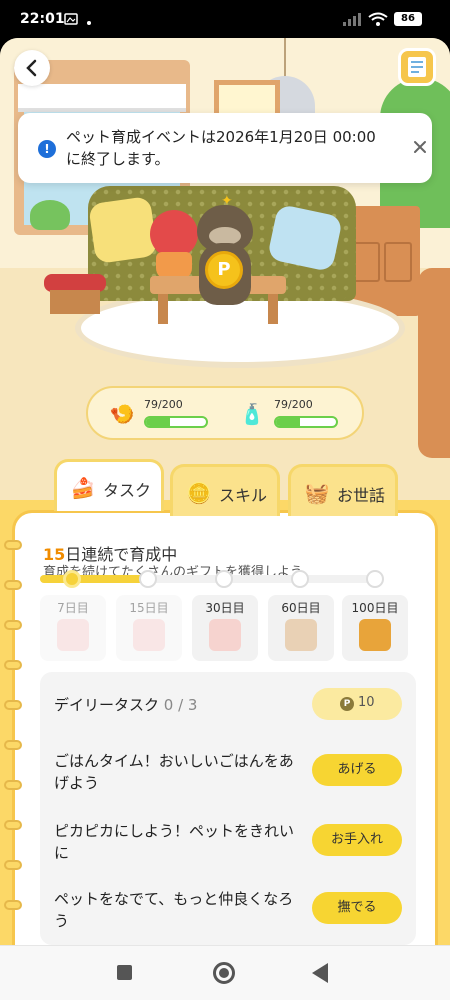 This screenshot has height=1000, width=450. I want to click on status-time: 22:01, so click(42, 19).